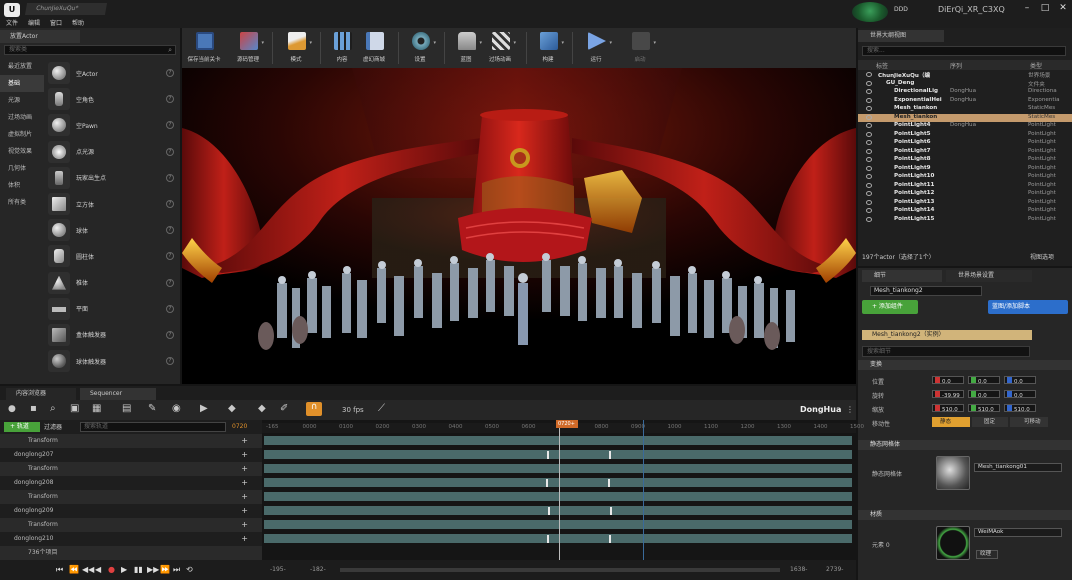 This screenshot has height=580, width=1072. Describe the element at coordinates (420, 48) in the screenshot. I see `settings-button: 设置 ▾` at that location.